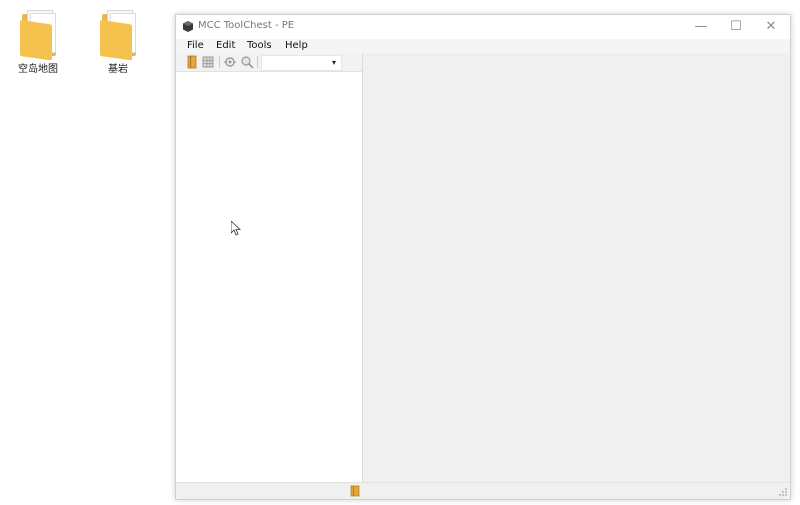 The height and width of the screenshot is (505, 800). What do you see at coordinates (736, 27) in the screenshot?
I see `maximize-button: ☐` at bounding box center [736, 27].